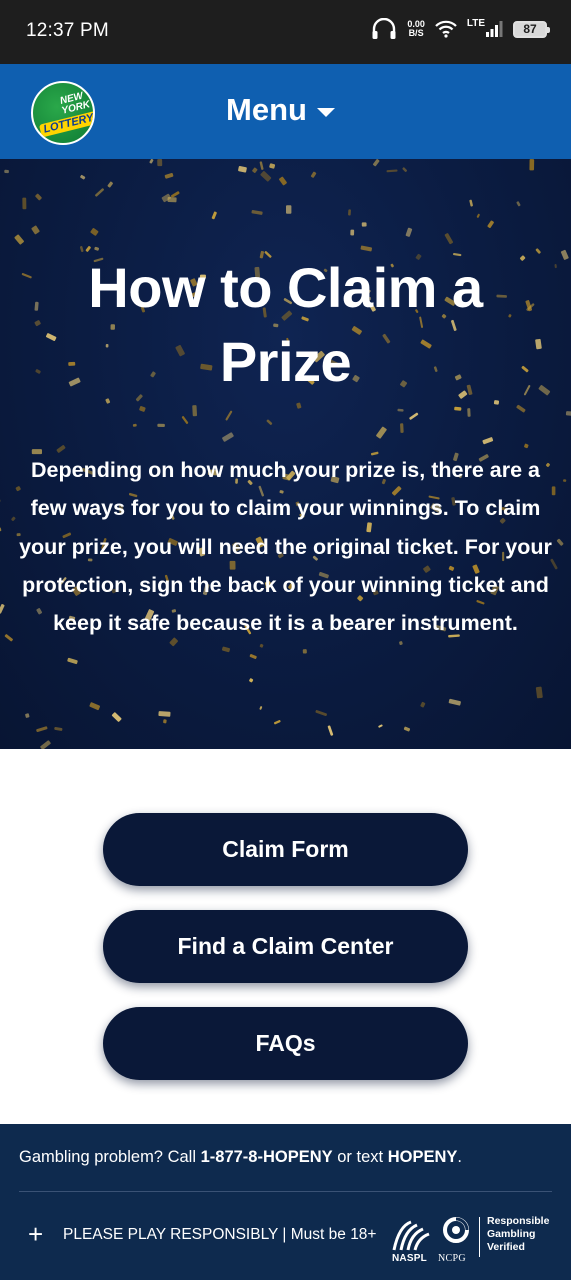  What do you see at coordinates (252, 1234) in the screenshot?
I see `play-responsibly: PLAY RESPONSIBLY | Must be 18+` at bounding box center [252, 1234].